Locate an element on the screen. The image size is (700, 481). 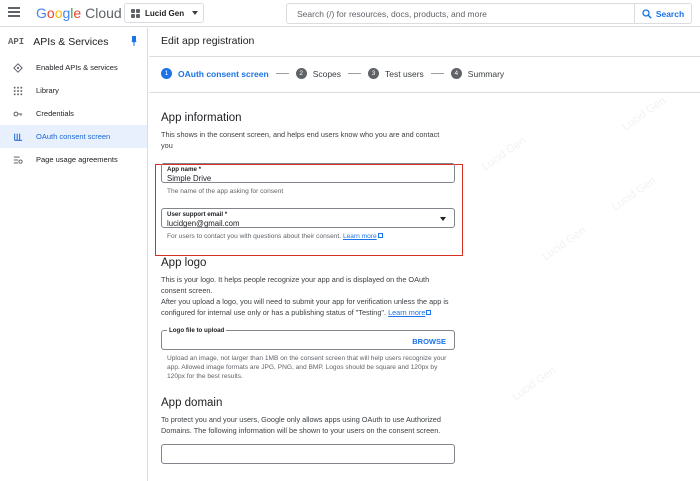
user-support-email-select: User support email * lucidgen@gmail.com is located at coordinates (308, 218).